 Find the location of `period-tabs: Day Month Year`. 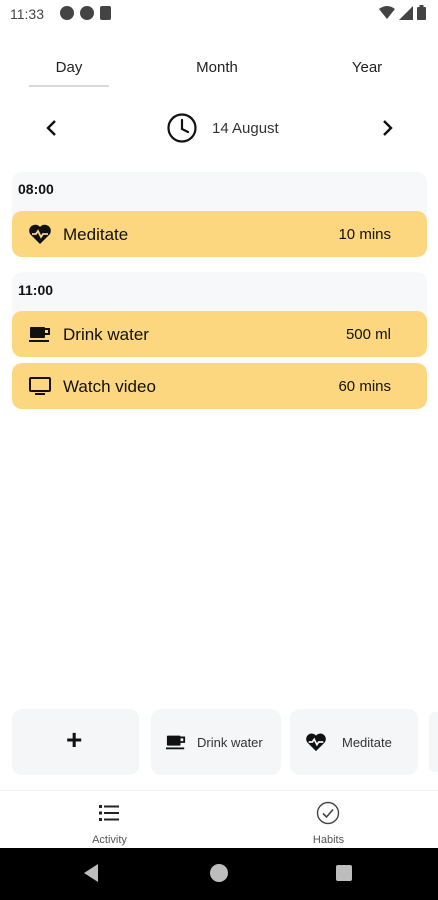

period-tabs: Day Month Year is located at coordinates (219, 71).